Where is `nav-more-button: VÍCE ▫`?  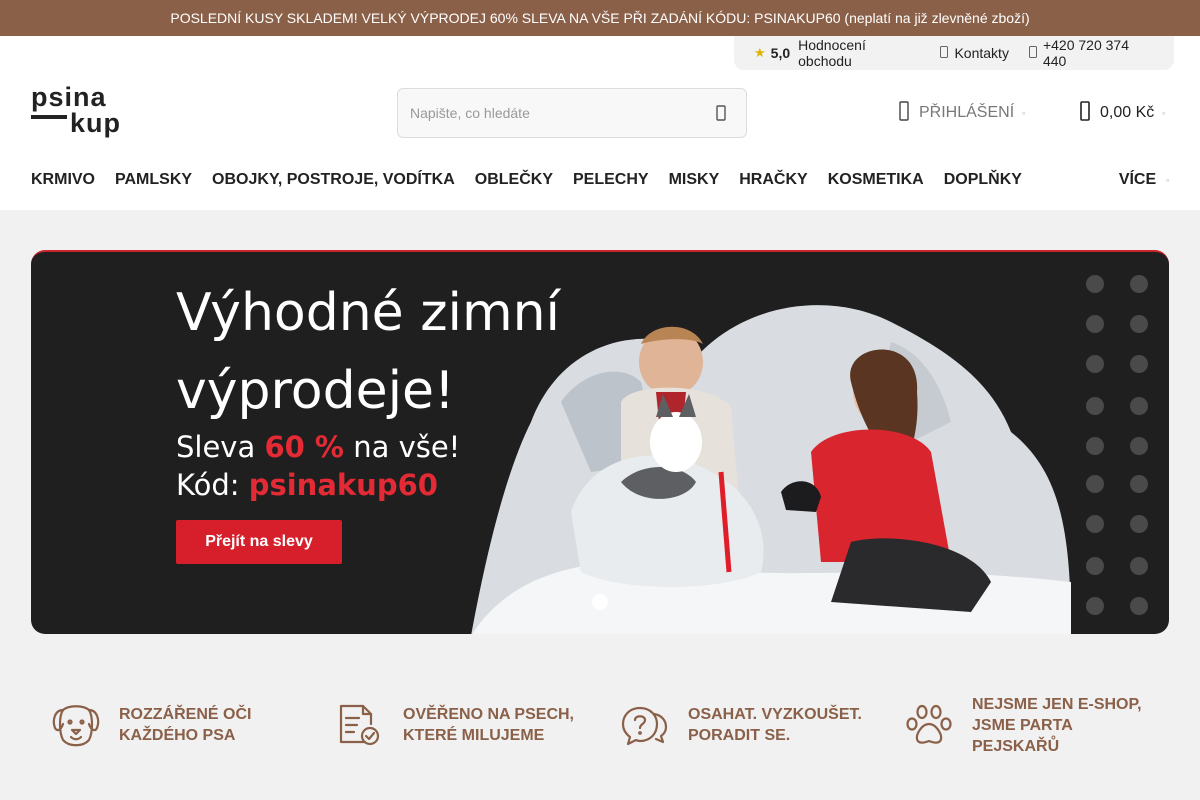
nav-more-button: VÍCE ▫ is located at coordinates (1144, 180).